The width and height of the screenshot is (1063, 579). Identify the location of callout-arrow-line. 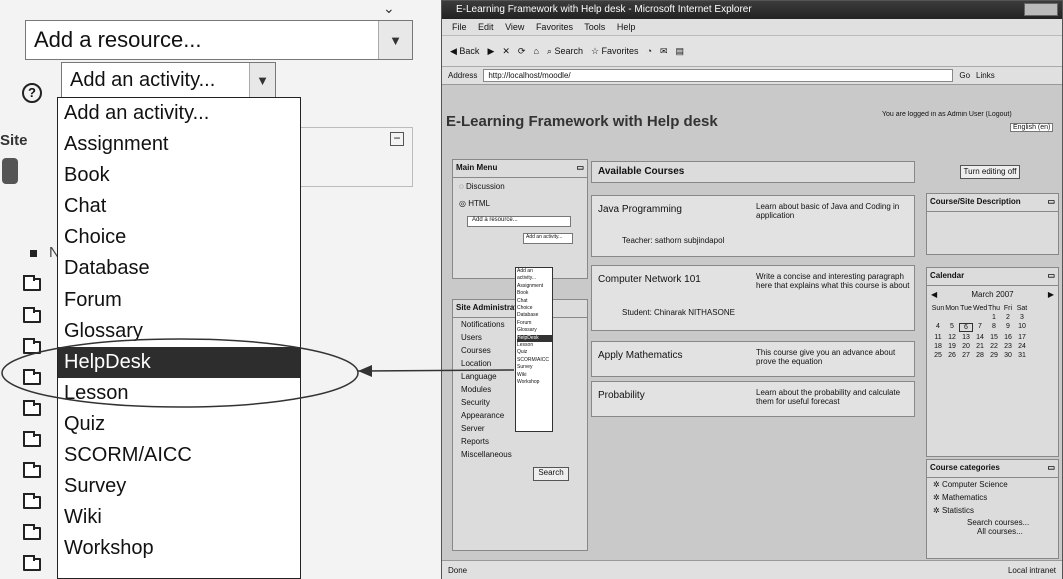
(436, 370).